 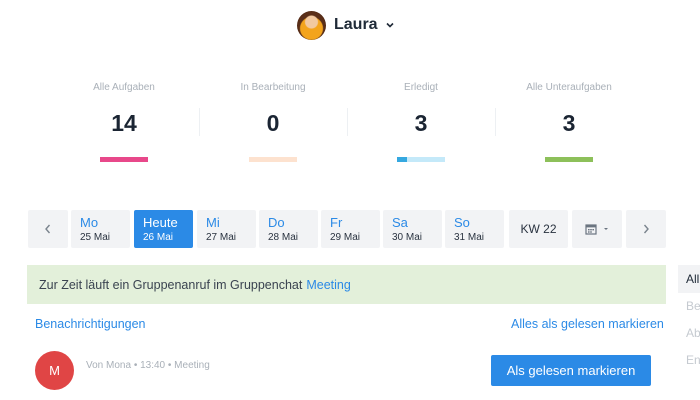 I want to click on stat-done: Erledigt 3, so click(x=421, y=122).